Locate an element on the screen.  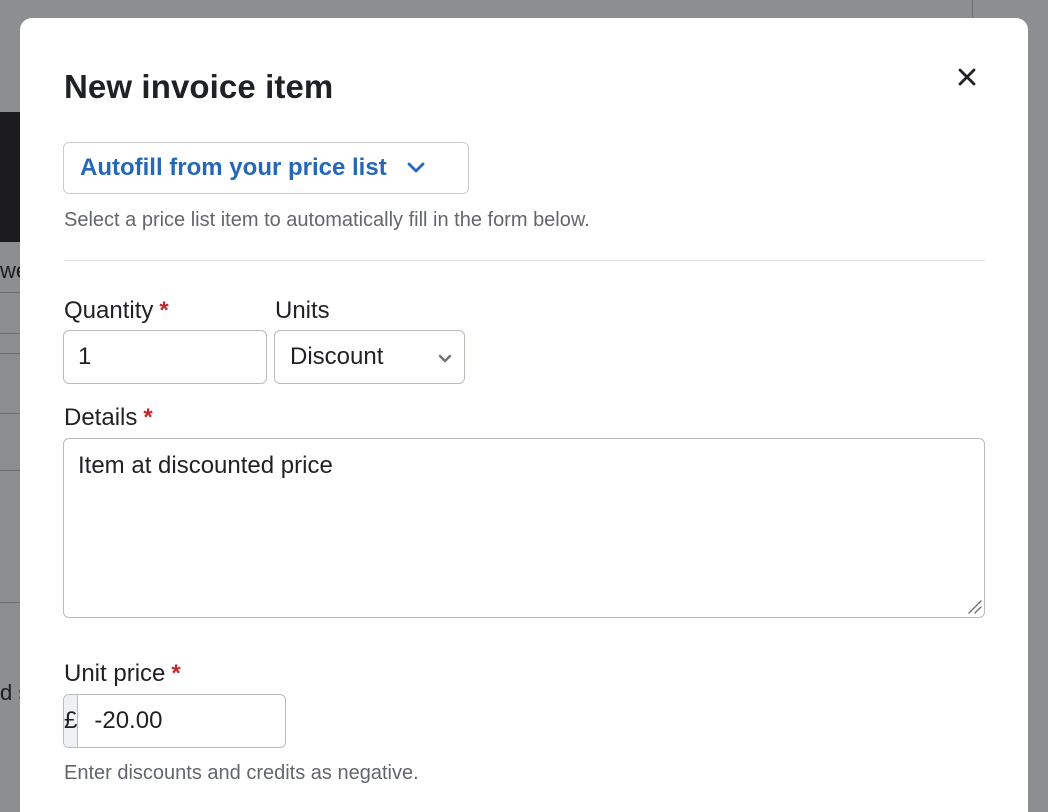
details-label: Details * is located at coordinates (108, 418).